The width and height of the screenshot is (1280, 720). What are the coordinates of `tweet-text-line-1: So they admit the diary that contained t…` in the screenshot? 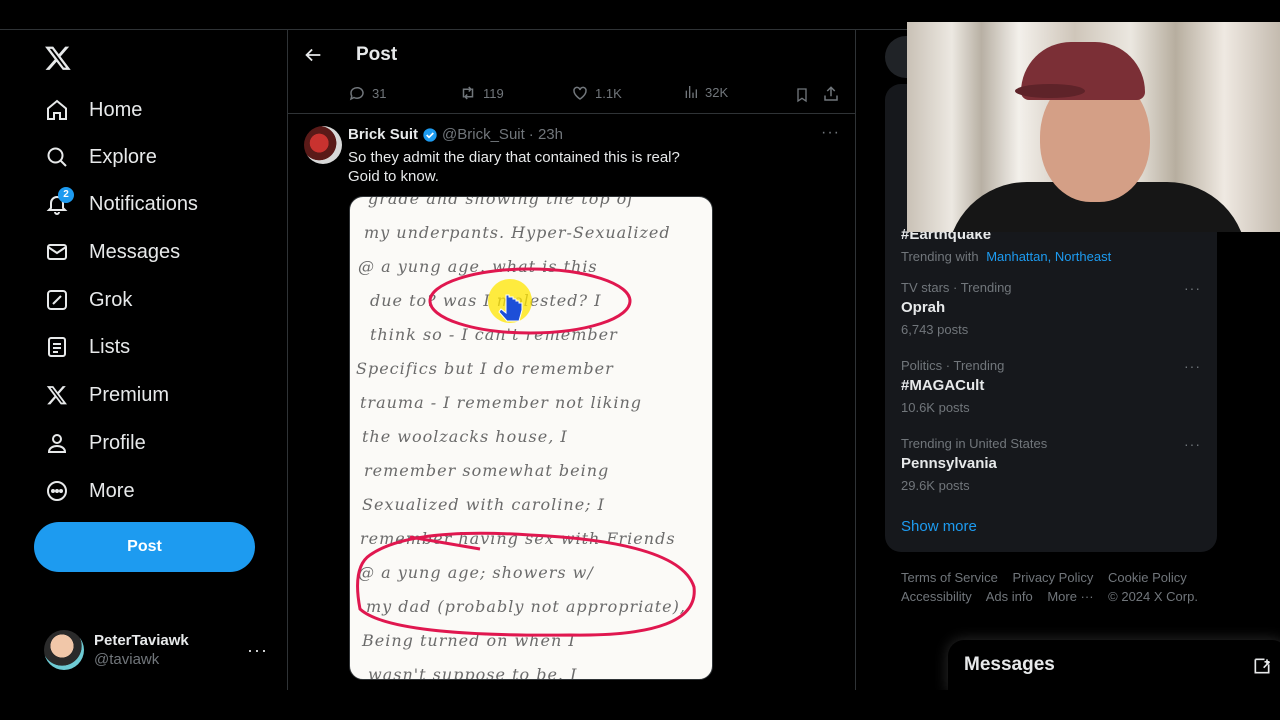 It's located at (514, 157).